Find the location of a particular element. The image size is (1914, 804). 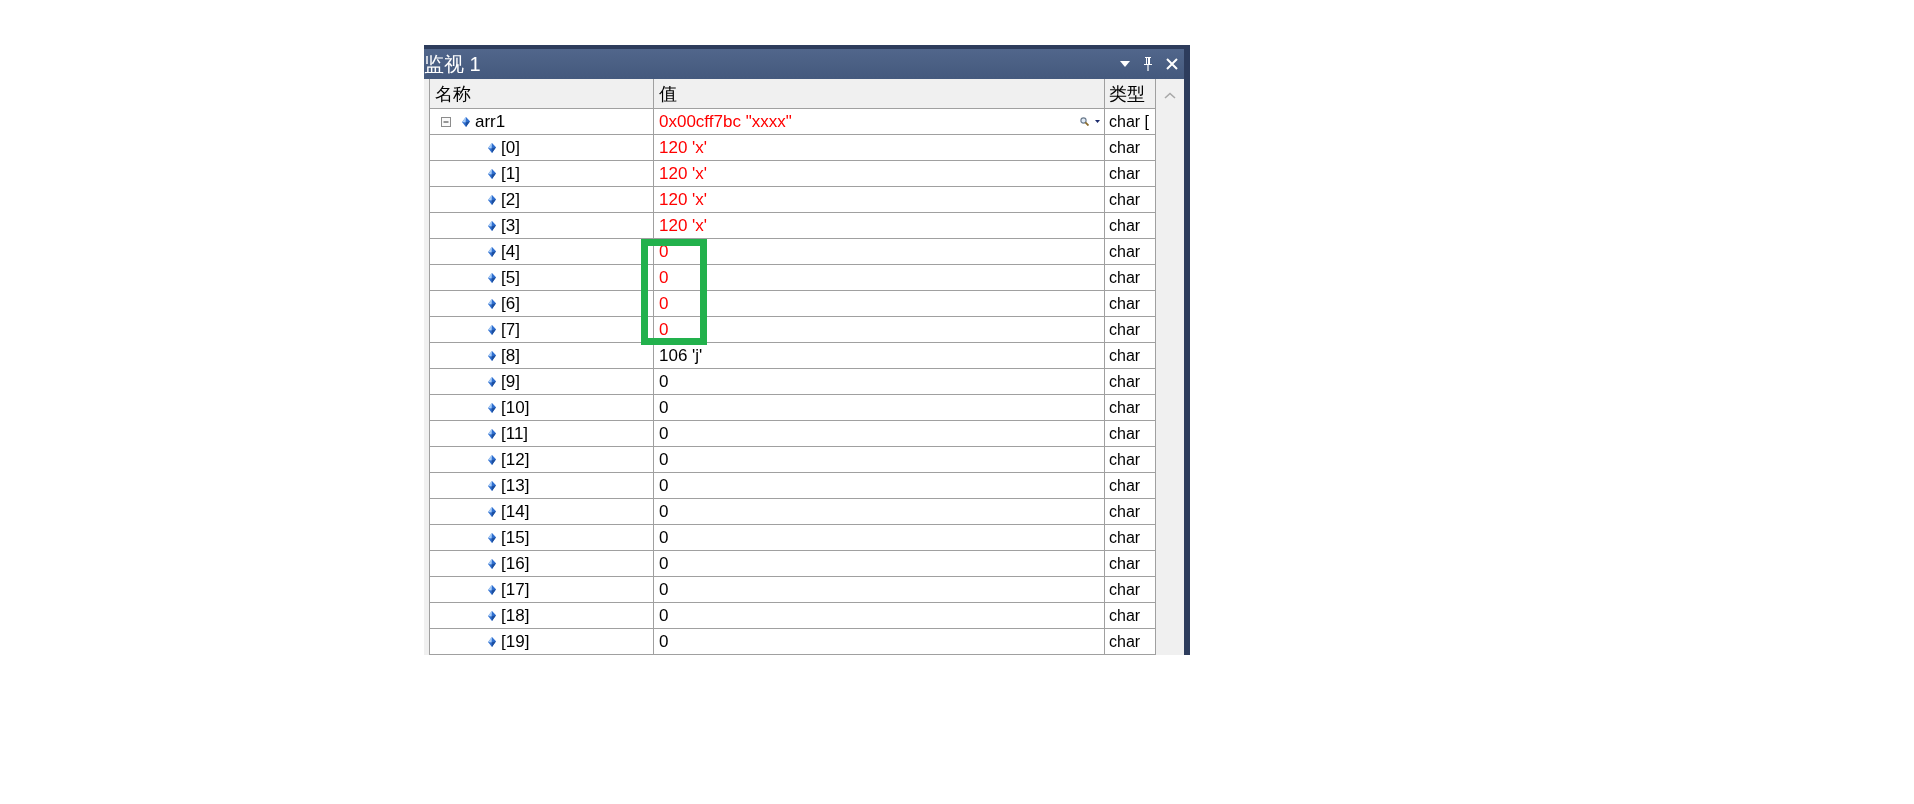

variable-name: [3] is located at coordinates (510, 225).